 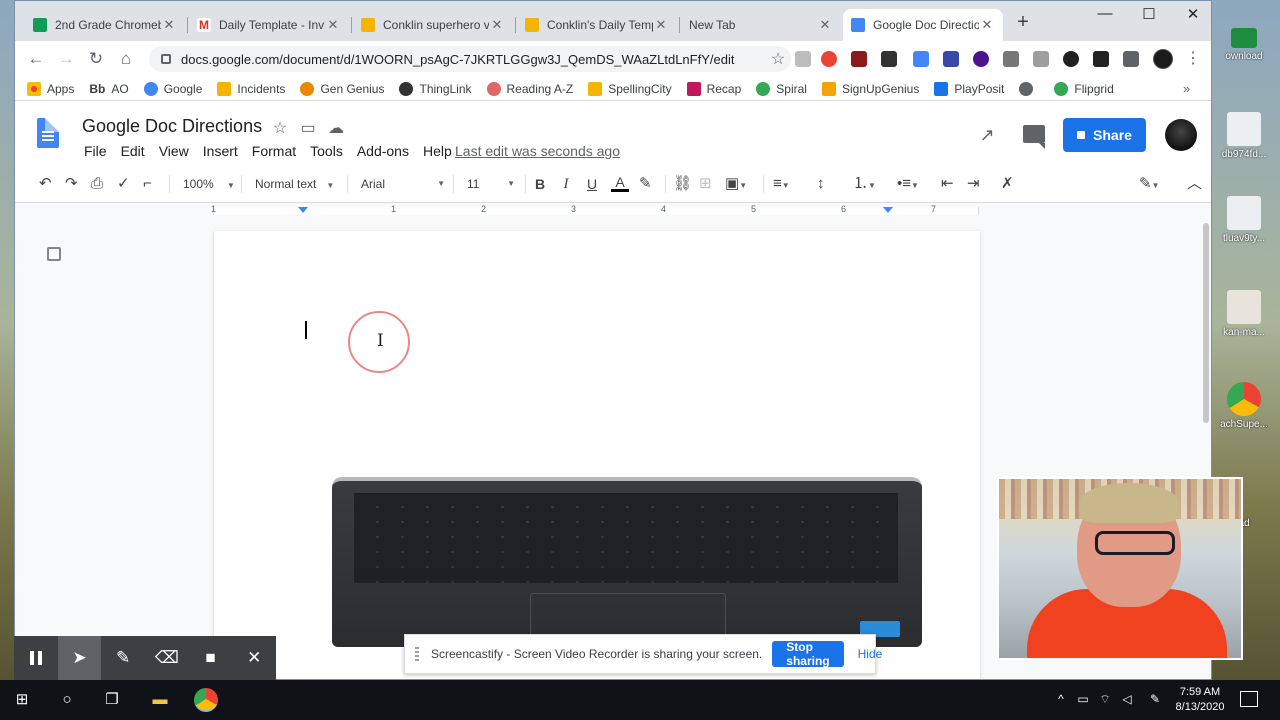 What do you see at coordinates (206, 700) in the screenshot?
I see `chrome-taskbar-icon` at bounding box center [206, 700].